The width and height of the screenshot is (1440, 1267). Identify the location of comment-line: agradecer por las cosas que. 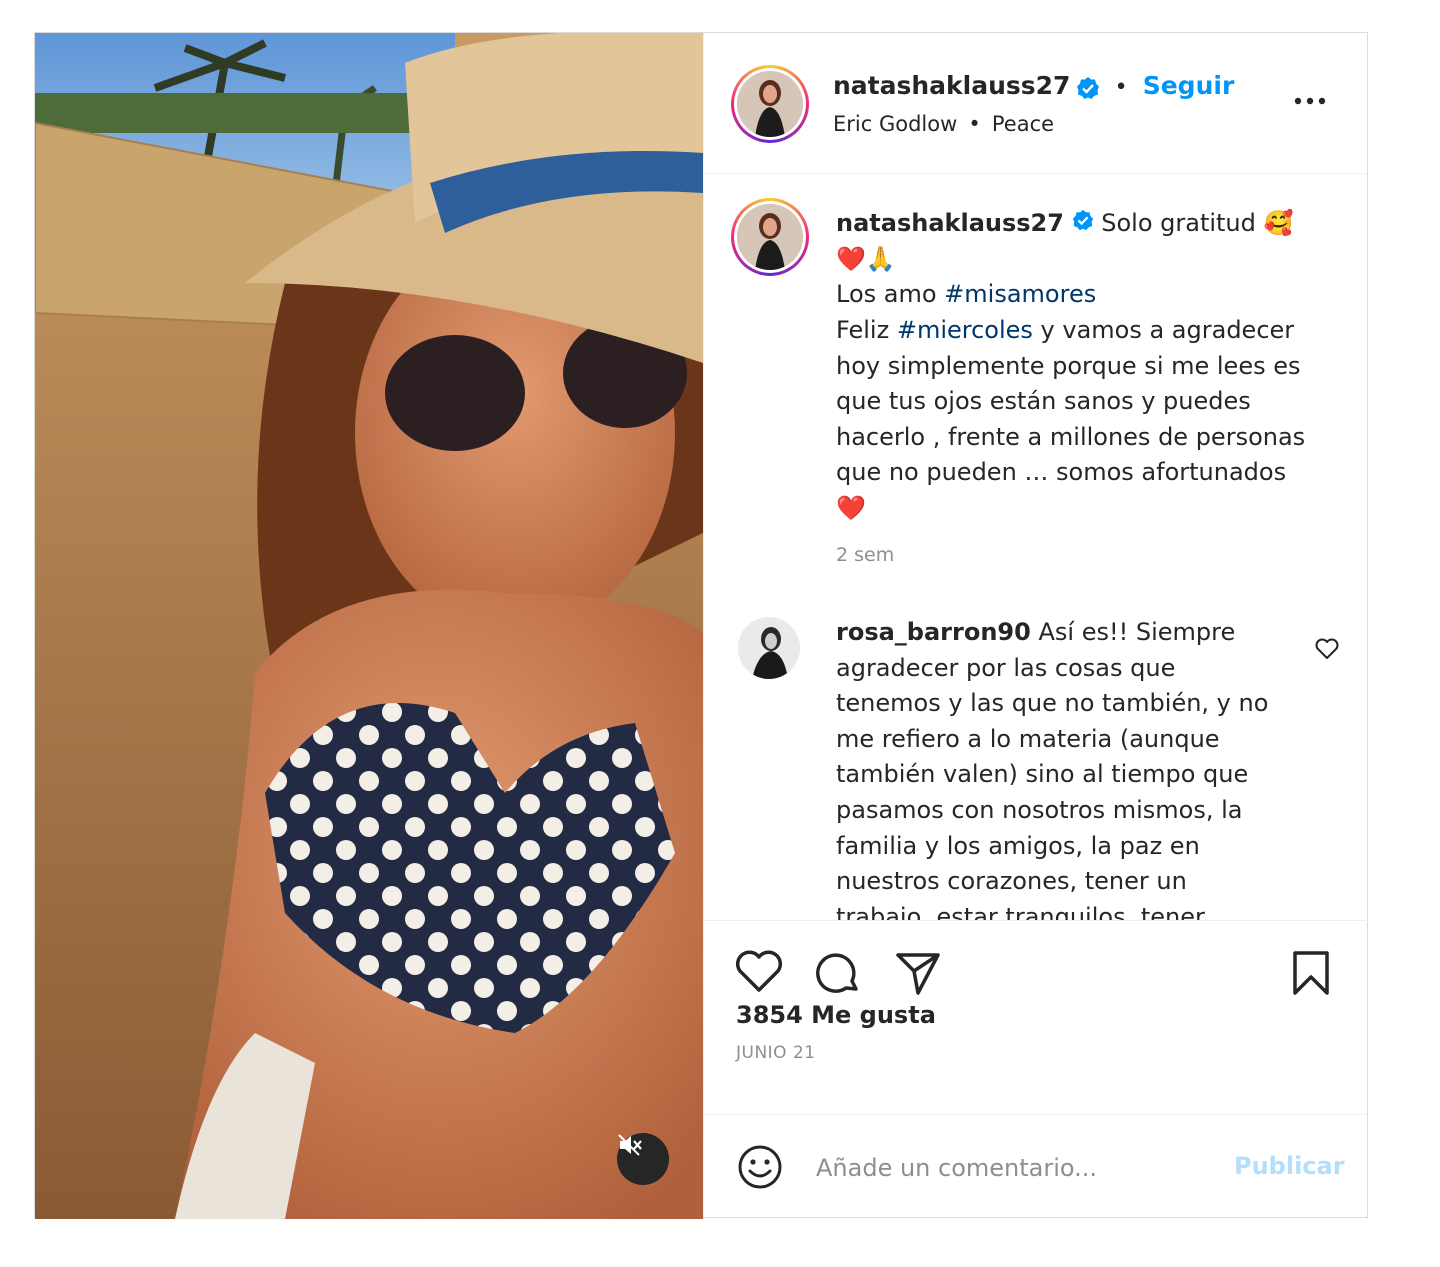
(1006, 667).